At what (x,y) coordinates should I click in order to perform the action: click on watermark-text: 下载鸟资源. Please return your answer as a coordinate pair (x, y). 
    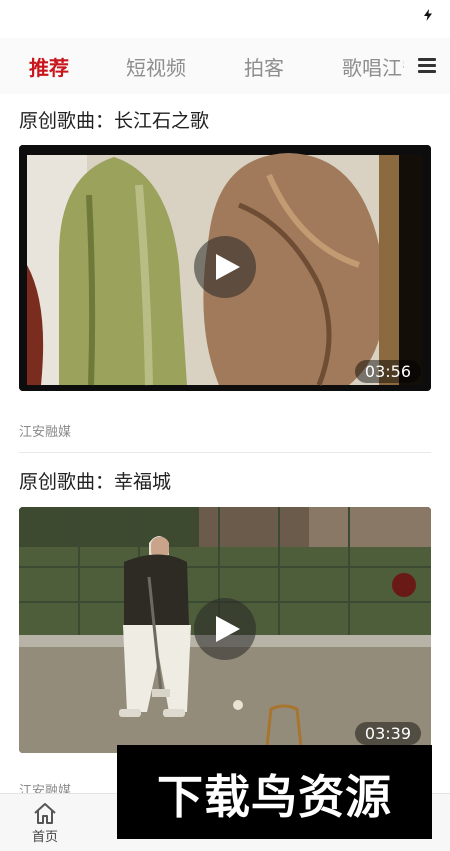
    Looking at the image, I should click on (274, 797).